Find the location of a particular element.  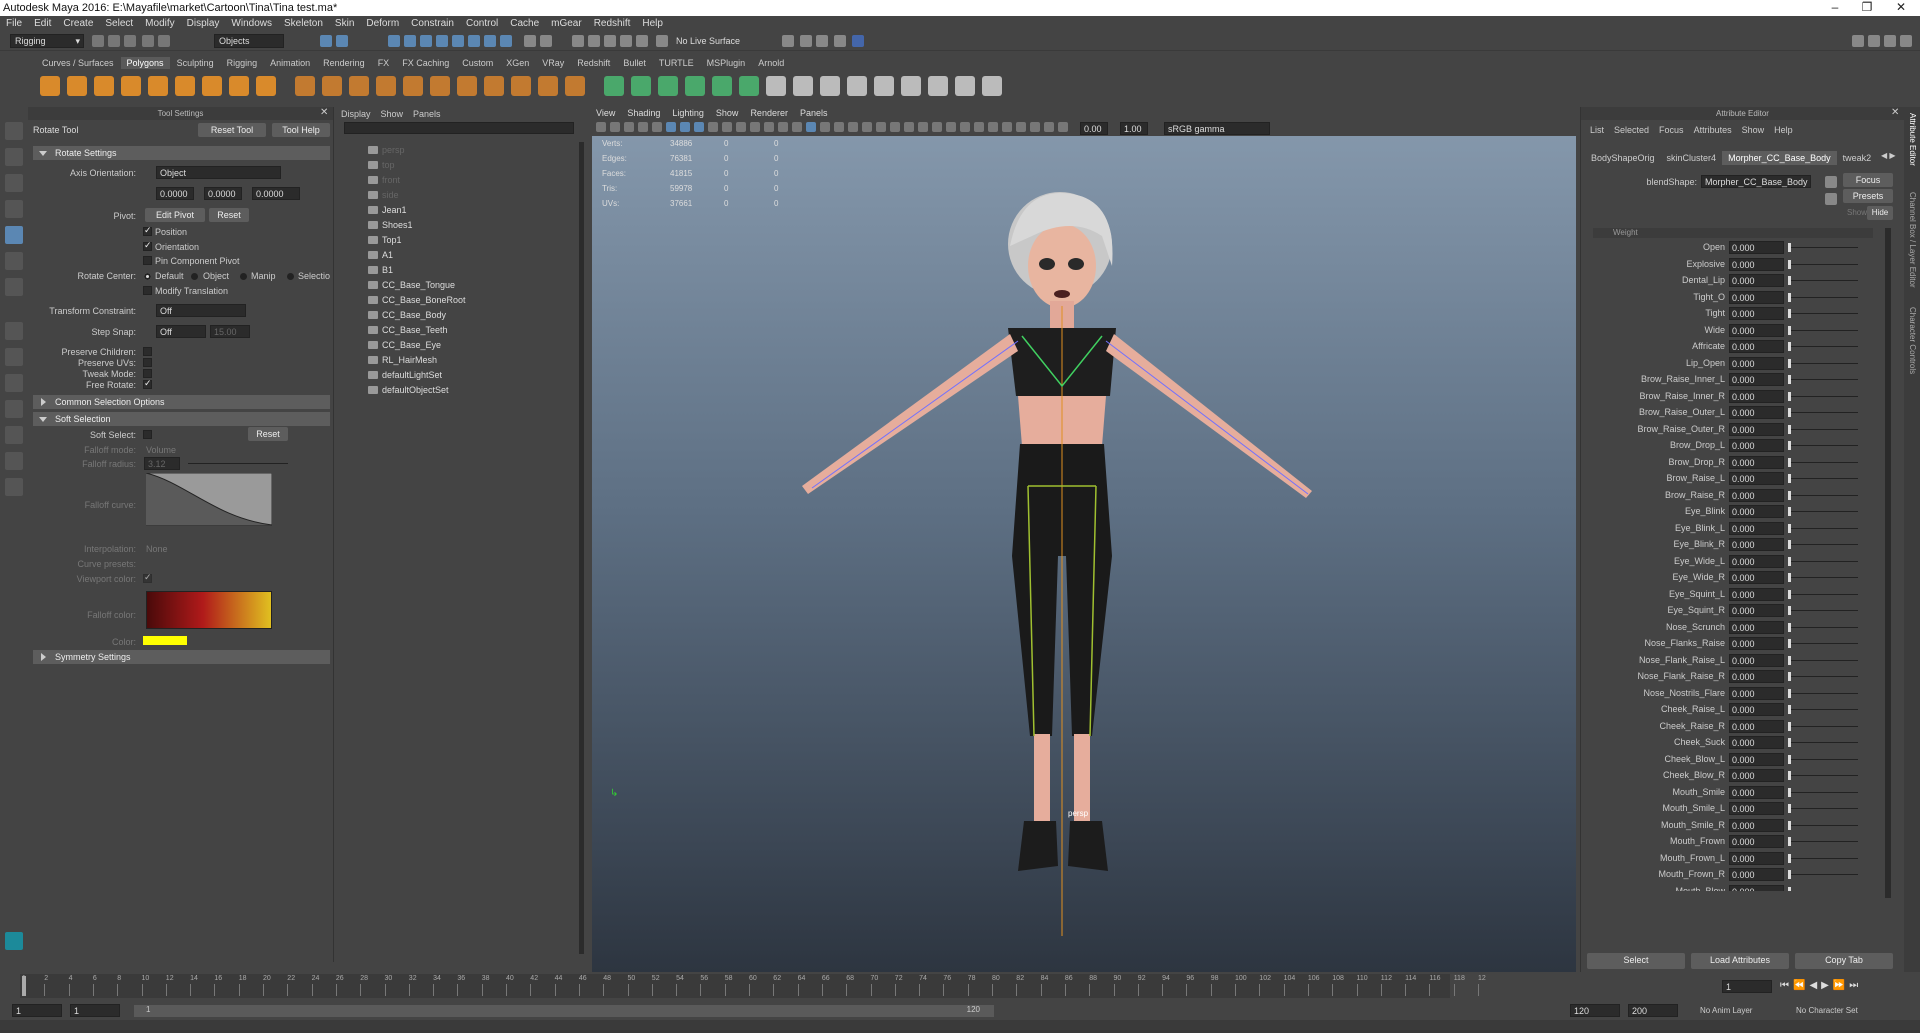

select-deformers-icon is located at coordinates (458, 41).